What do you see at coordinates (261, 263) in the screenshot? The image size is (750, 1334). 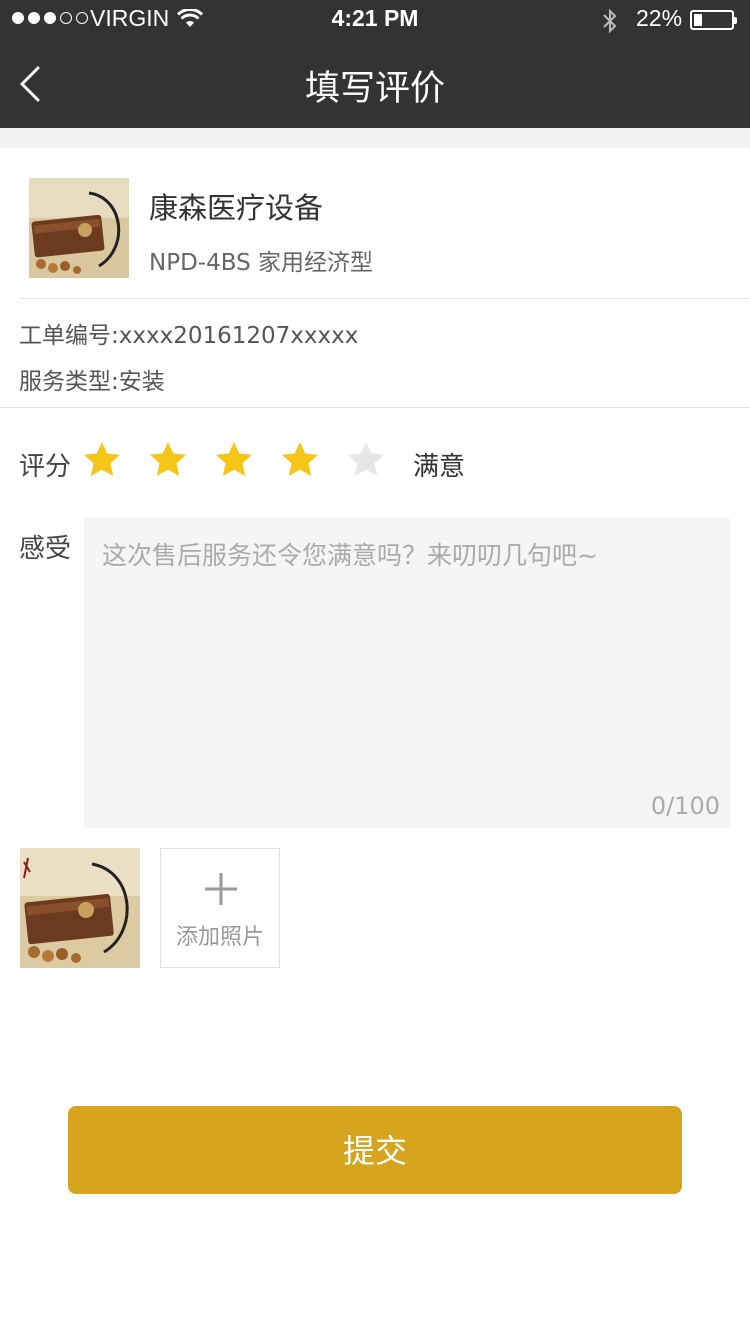 I see `product-model: NPD-4BS 家用经济型` at bounding box center [261, 263].